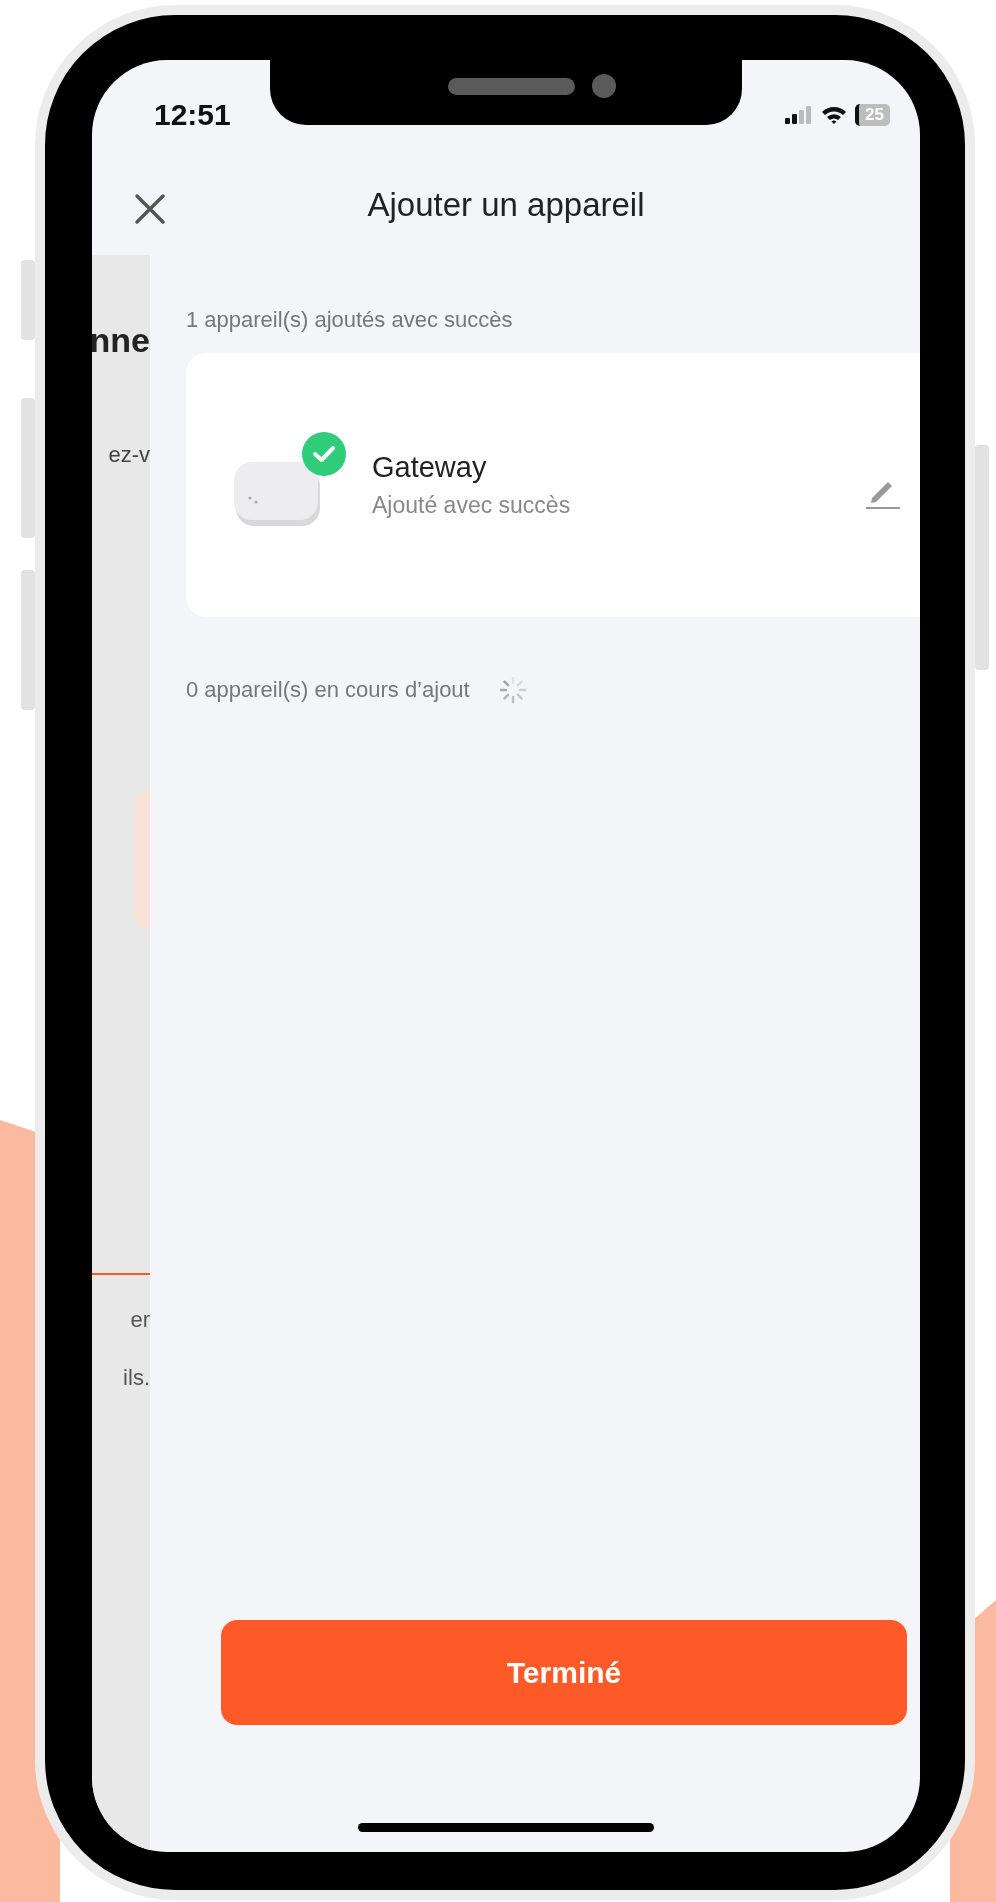 This screenshot has width=996, height=1902. What do you see at coordinates (350, 320) in the screenshot?
I see `section-label: 1 appareil(s) ajoutés avec succès` at bounding box center [350, 320].